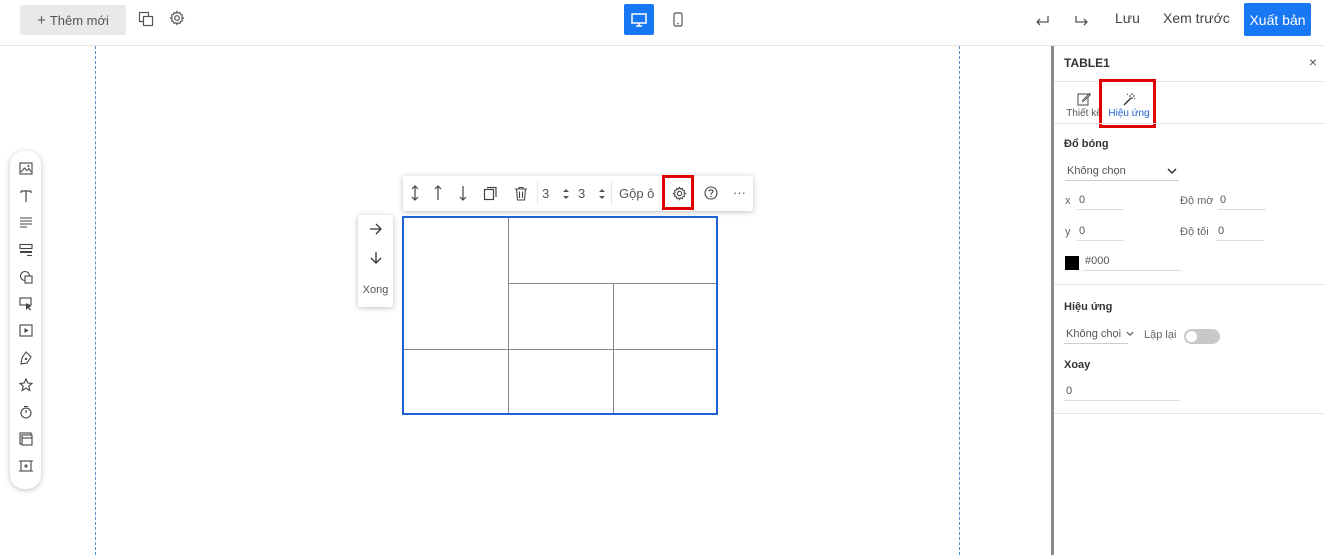 This screenshot has width=1324, height=555. I want to click on edit-icon, so click(1084, 99).